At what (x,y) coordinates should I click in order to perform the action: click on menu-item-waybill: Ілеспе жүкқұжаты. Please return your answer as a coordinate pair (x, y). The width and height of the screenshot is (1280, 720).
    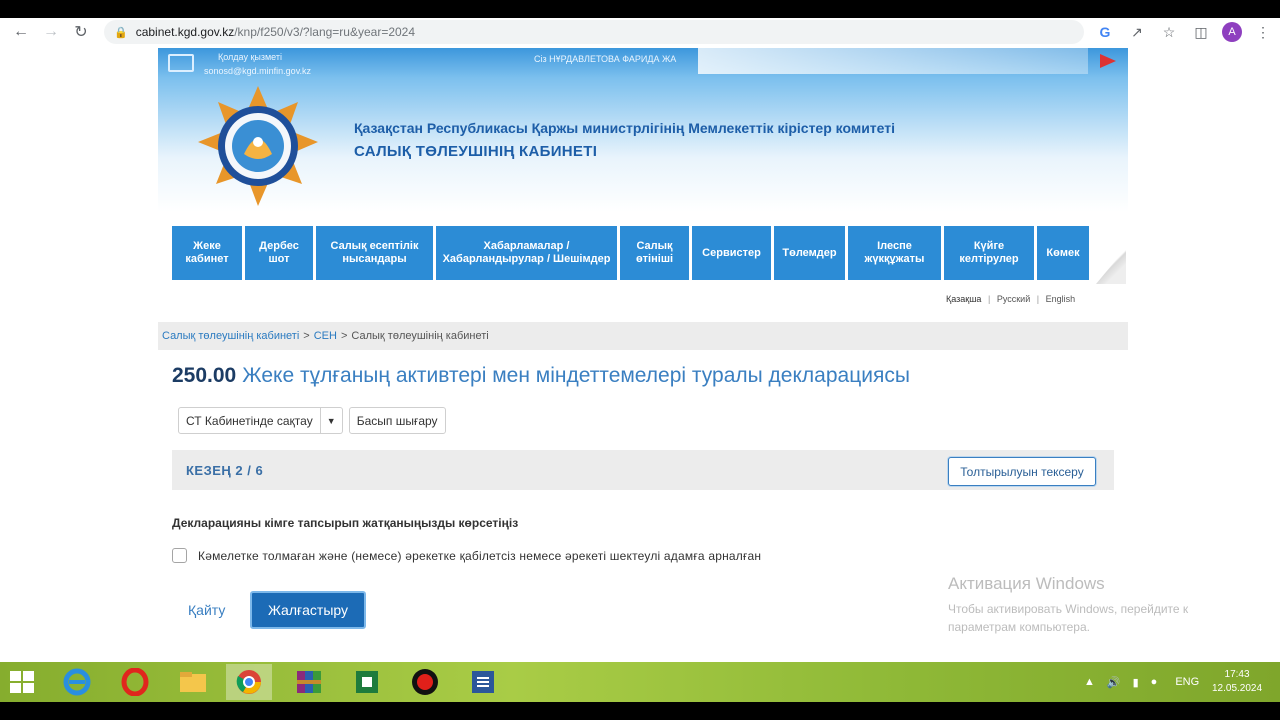
    Looking at the image, I should click on (894, 253).